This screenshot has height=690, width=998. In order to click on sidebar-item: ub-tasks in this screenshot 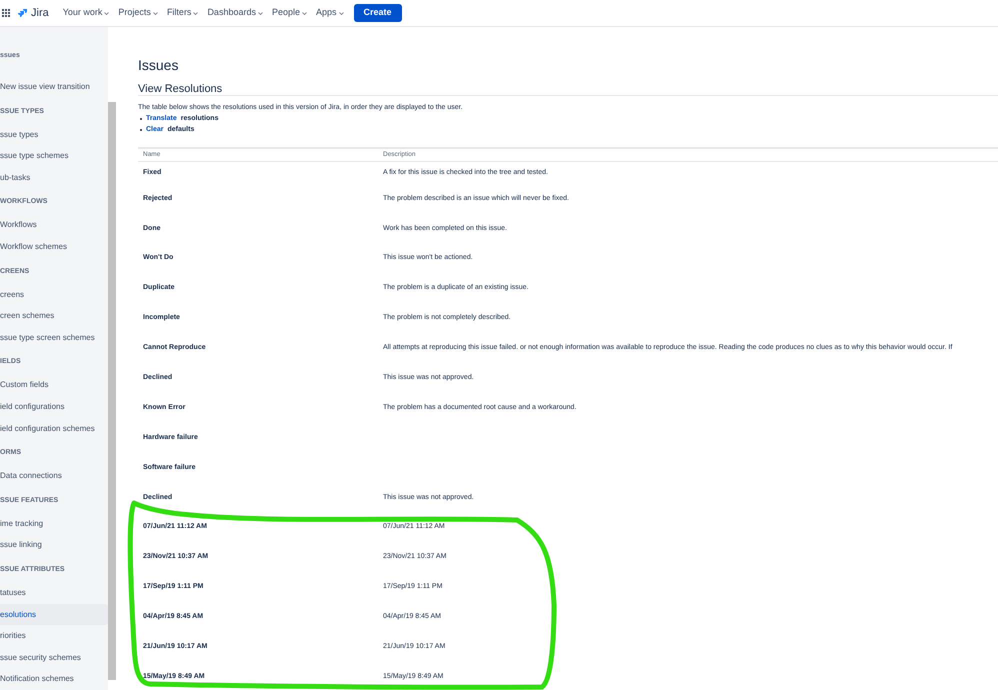, I will do `click(54, 177)`.